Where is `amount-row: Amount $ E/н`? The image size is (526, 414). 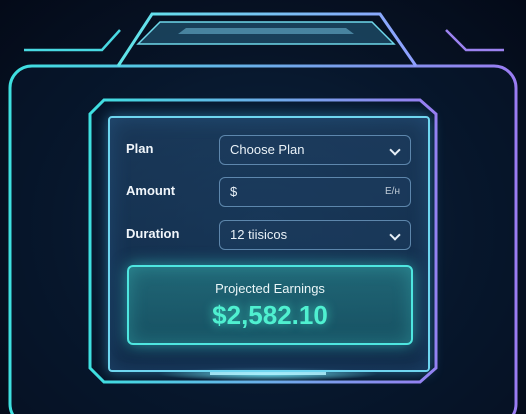 amount-row: Amount $ E/н is located at coordinates (269, 192).